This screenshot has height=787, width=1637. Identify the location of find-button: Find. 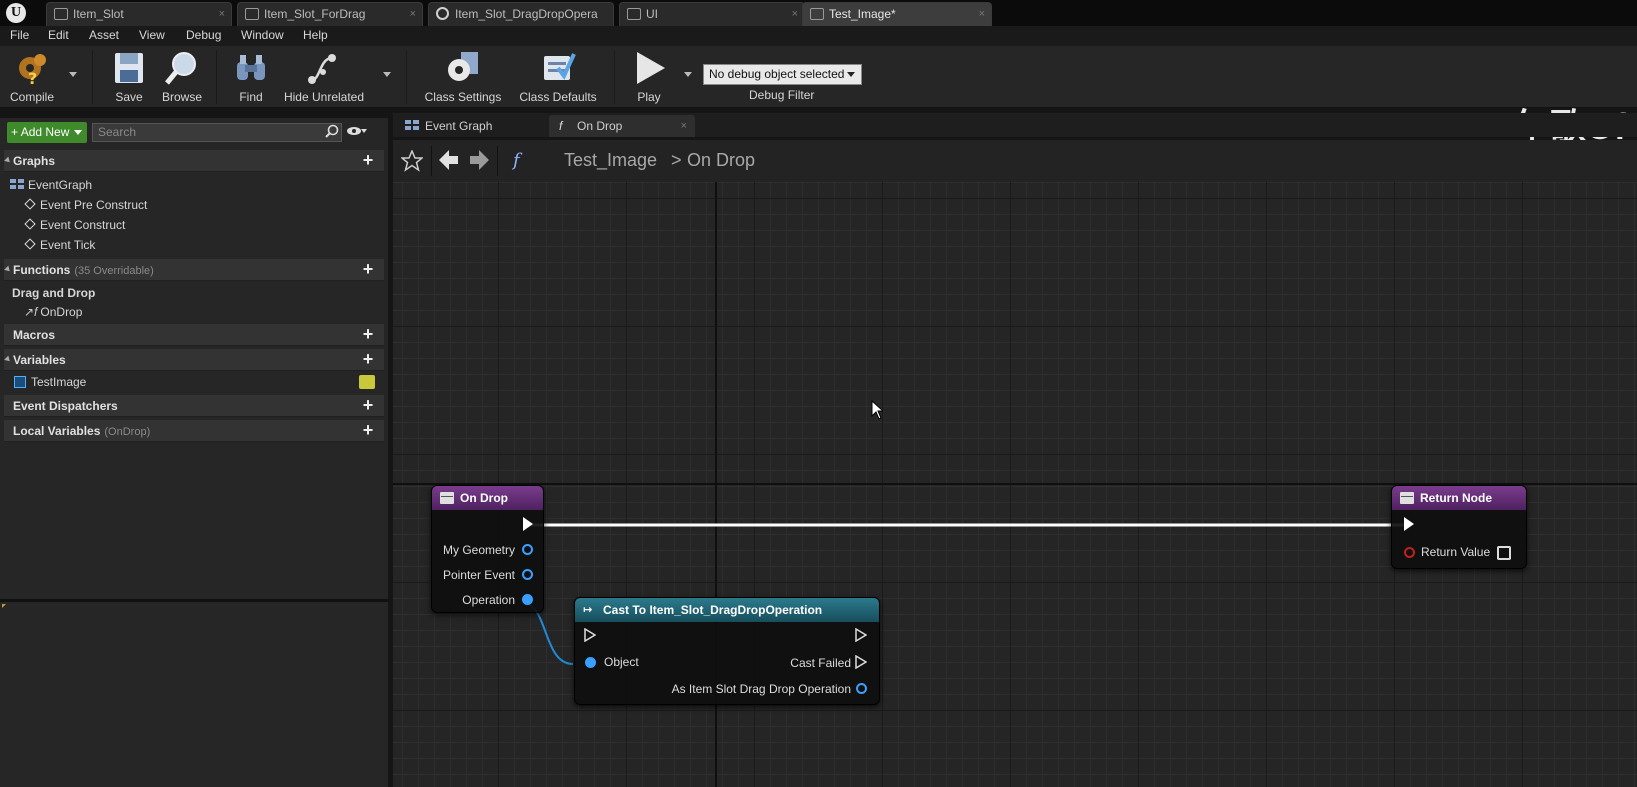
(251, 77).